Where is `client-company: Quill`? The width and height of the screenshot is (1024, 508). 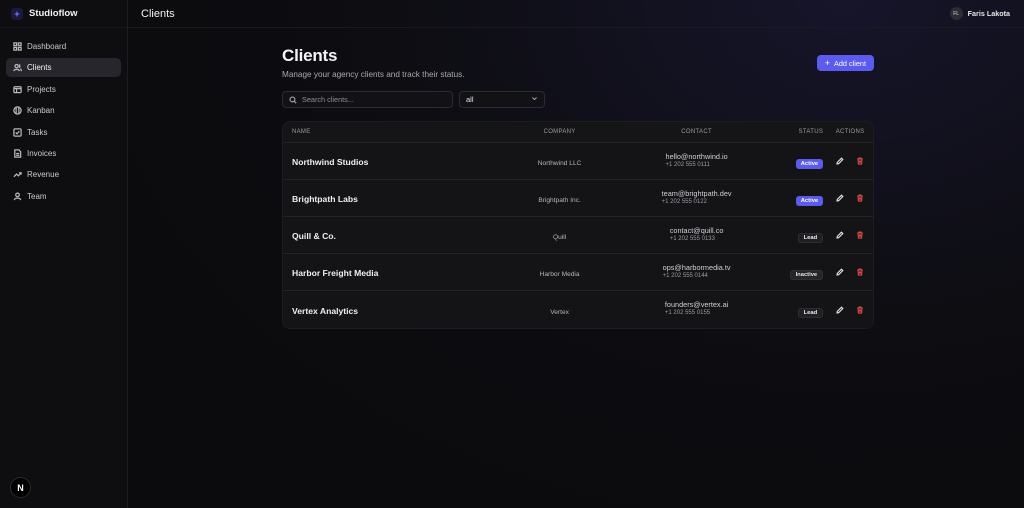
client-company: Quill is located at coordinates (559, 237).